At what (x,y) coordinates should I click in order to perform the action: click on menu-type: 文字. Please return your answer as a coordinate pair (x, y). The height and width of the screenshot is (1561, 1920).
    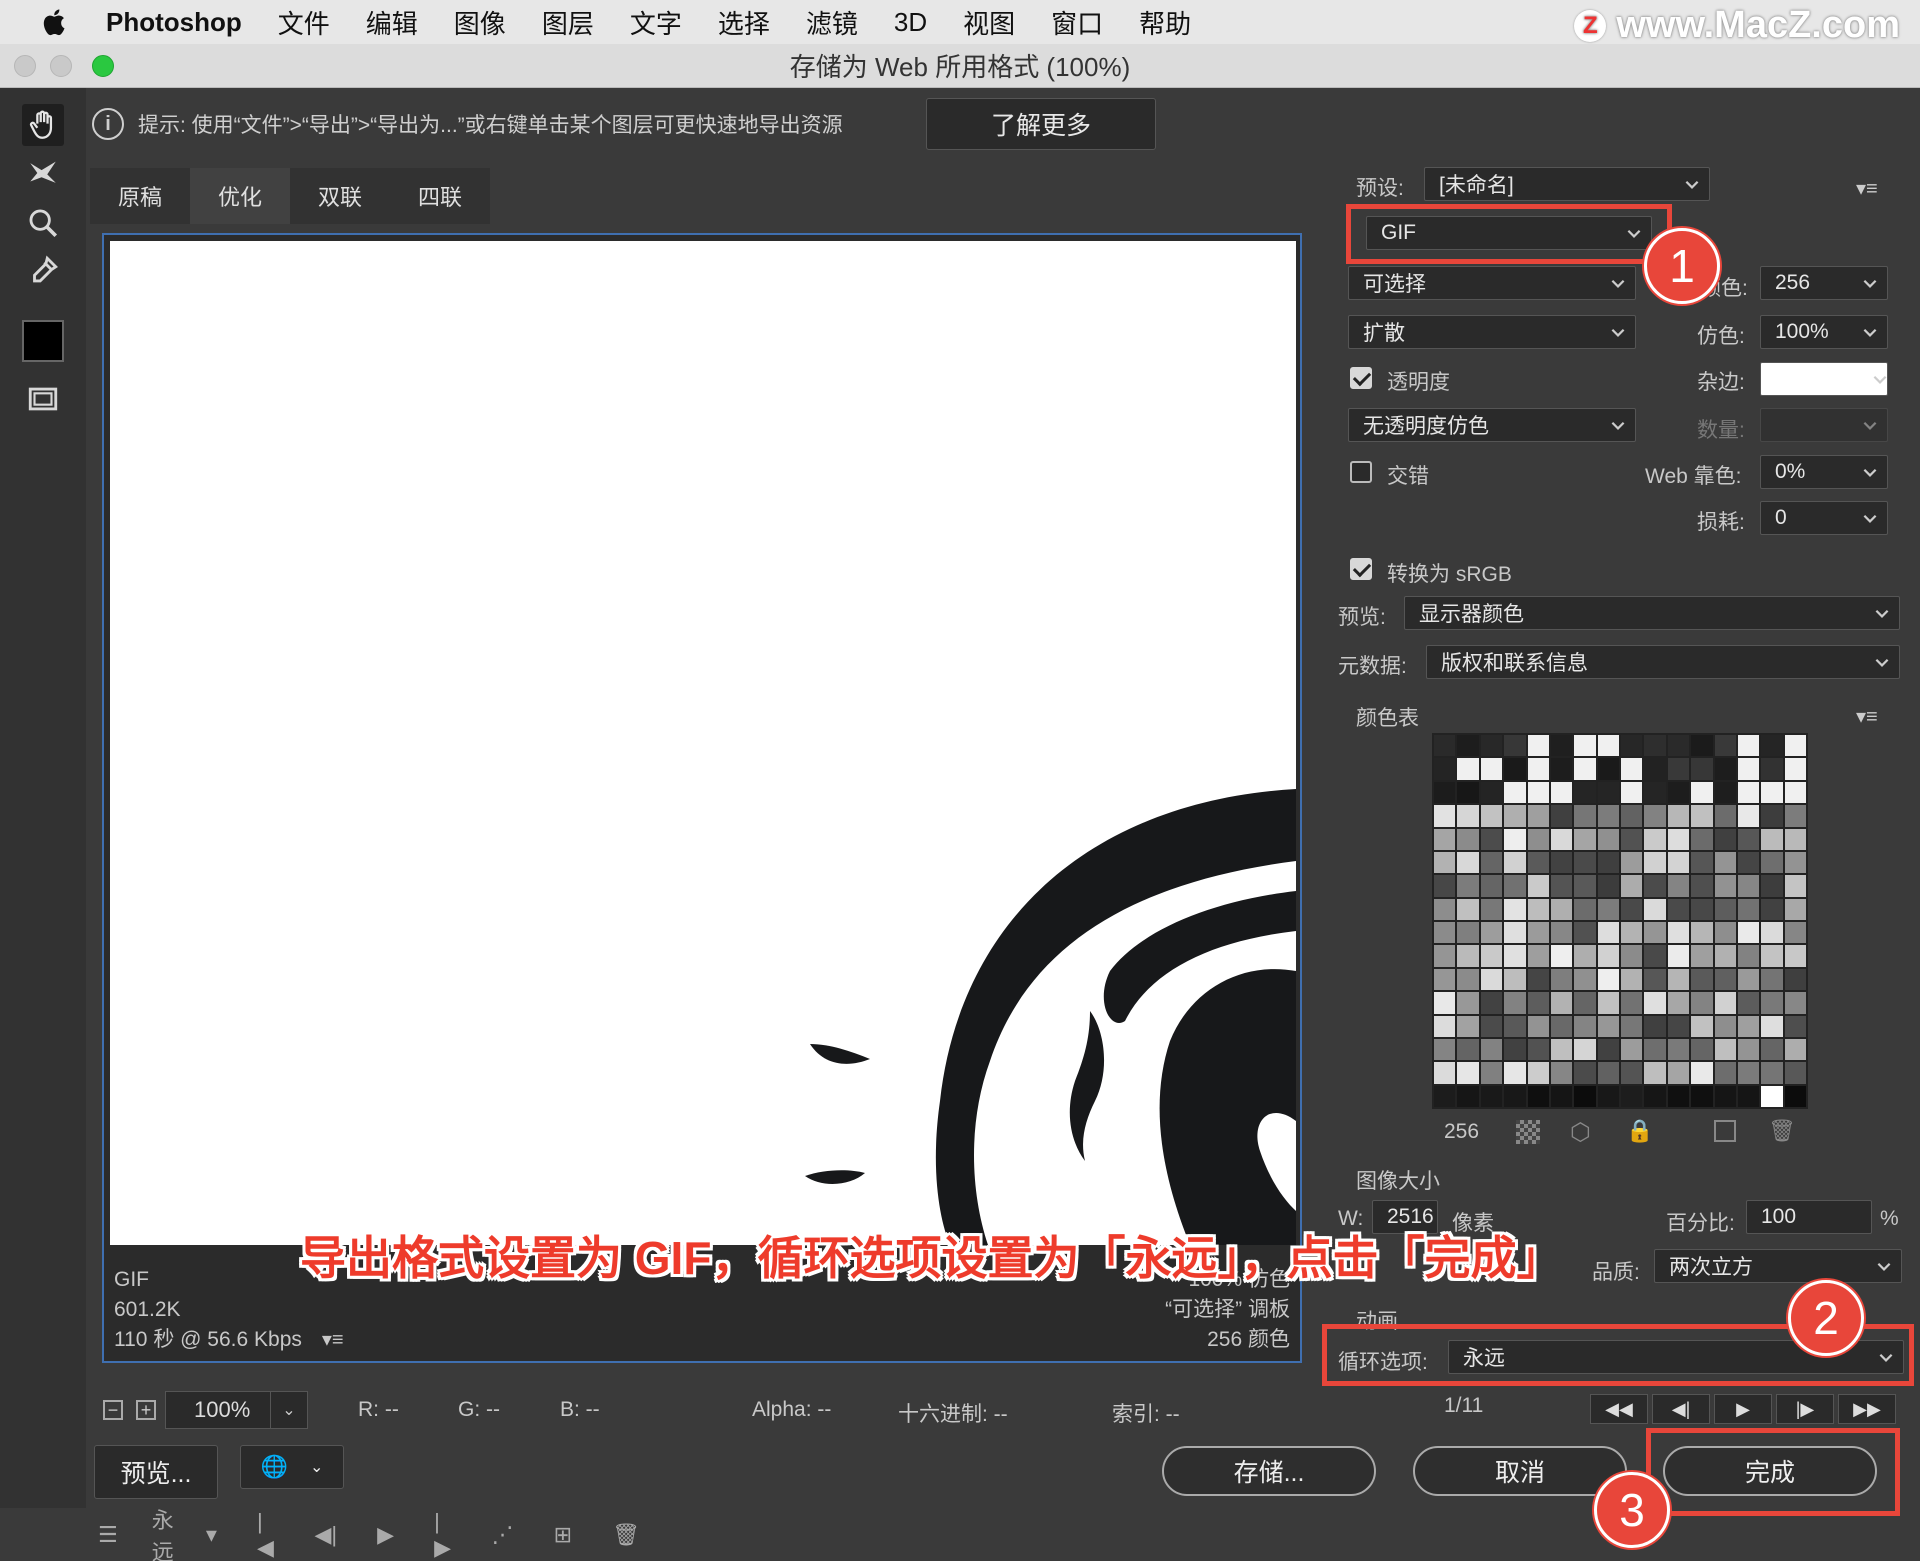
    Looking at the image, I should click on (656, 22).